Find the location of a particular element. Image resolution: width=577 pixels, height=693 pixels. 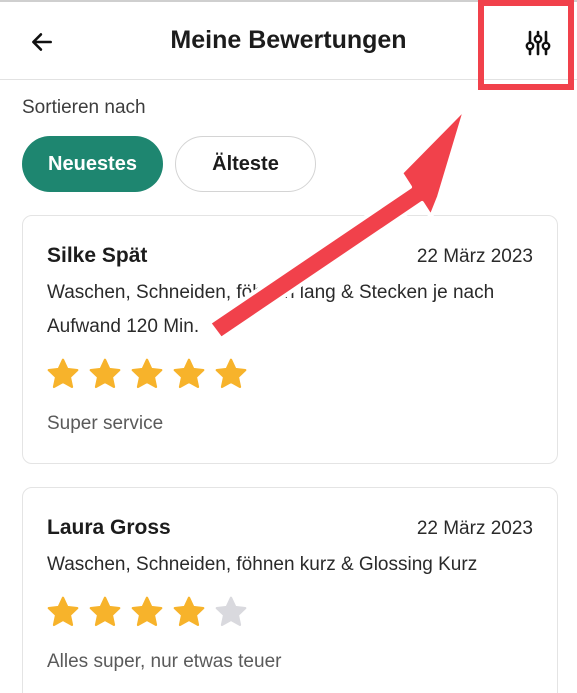

reviewer-name: Laura Gross is located at coordinates (109, 527).